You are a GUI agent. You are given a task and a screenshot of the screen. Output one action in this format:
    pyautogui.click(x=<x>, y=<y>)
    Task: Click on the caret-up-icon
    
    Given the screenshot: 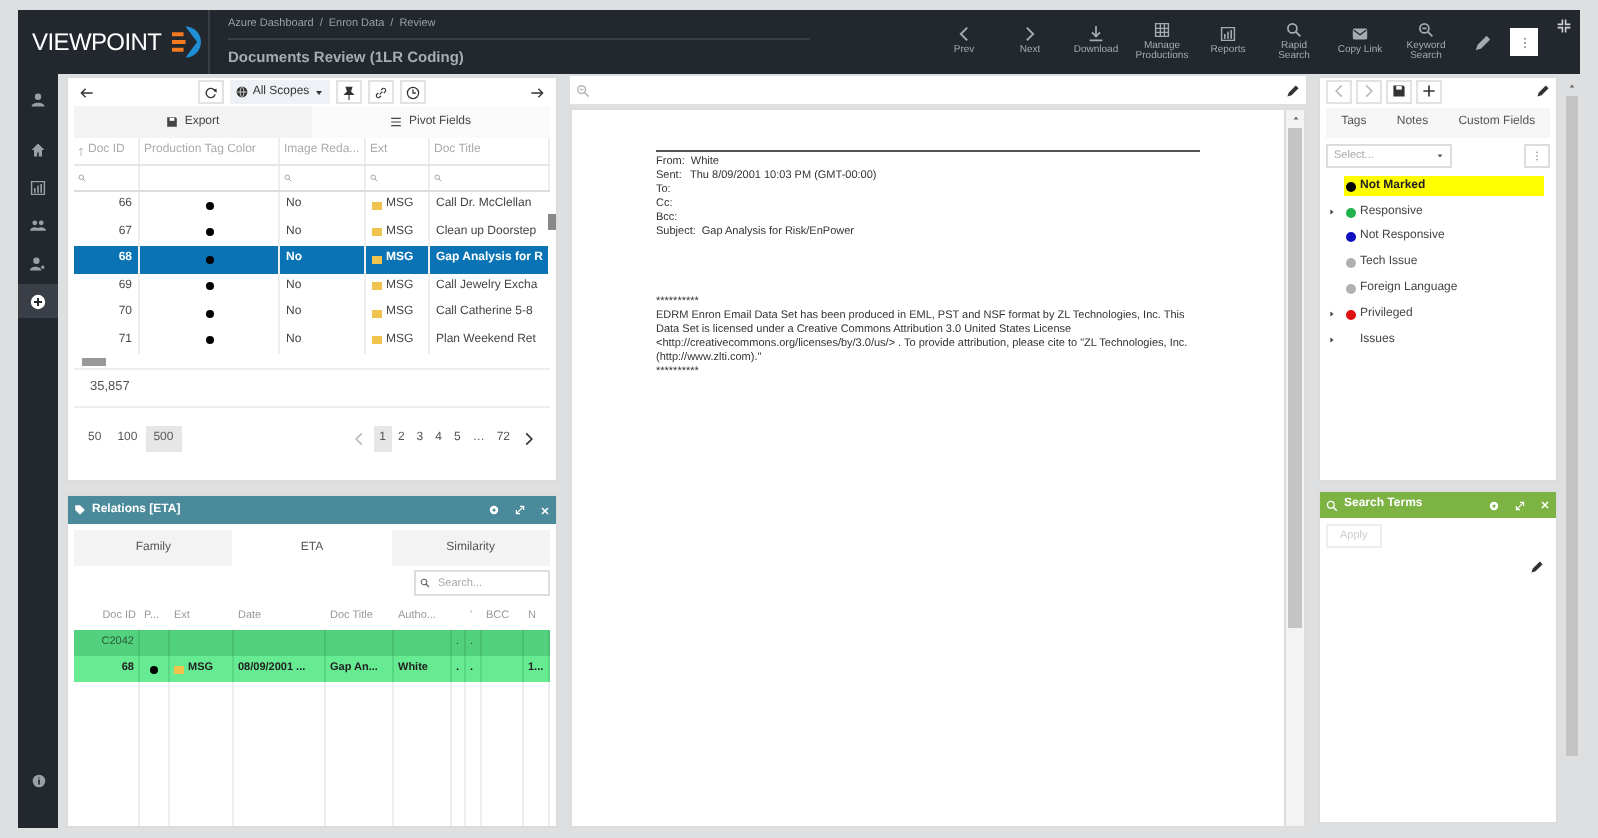 What is the action you would take?
    pyautogui.click(x=1295, y=118)
    